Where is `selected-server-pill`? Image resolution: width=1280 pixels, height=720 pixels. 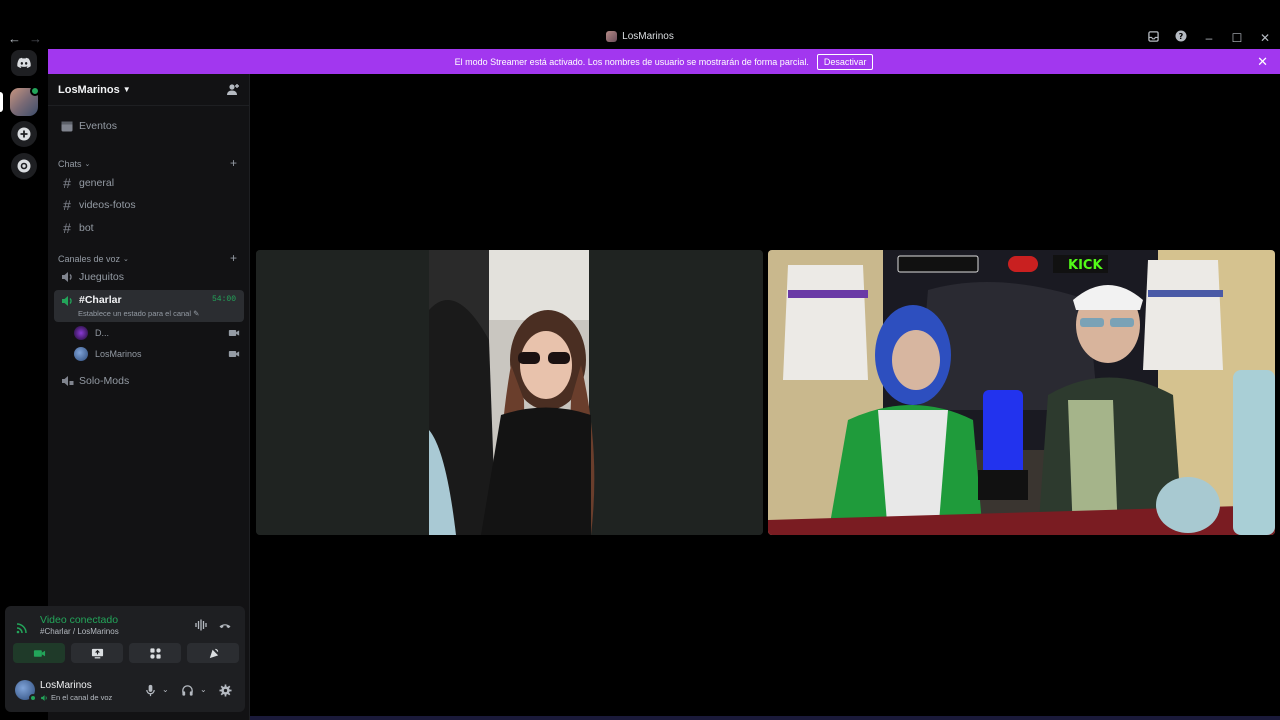
selected-server-pill is located at coordinates (1, 102).